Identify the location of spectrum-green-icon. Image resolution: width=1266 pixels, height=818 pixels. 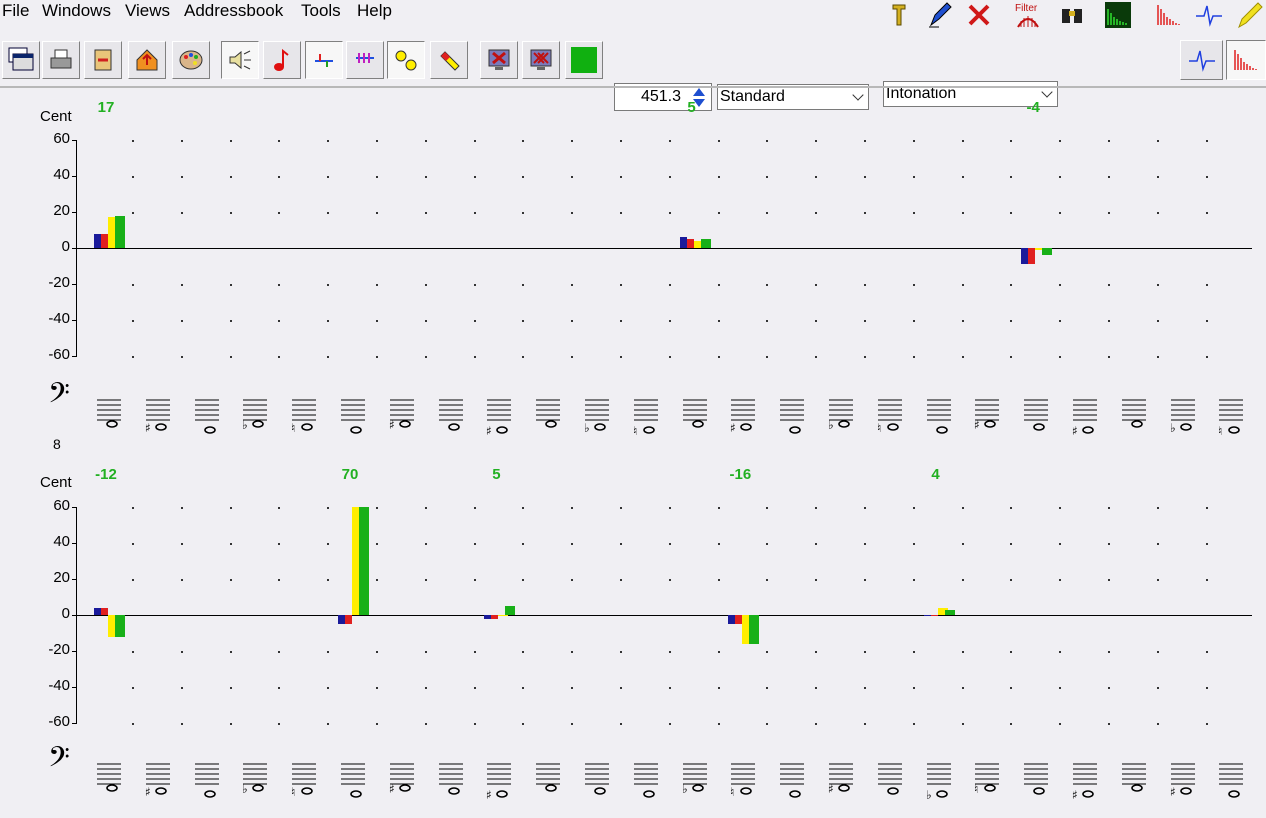
(1118, 15).